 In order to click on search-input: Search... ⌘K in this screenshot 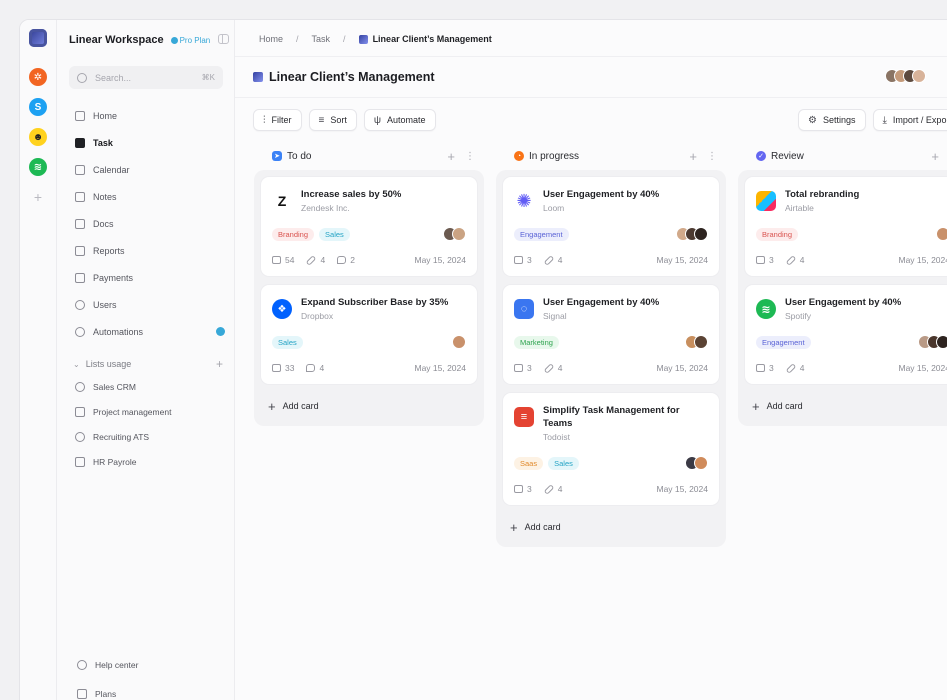, I will do `click(146, 77)`.